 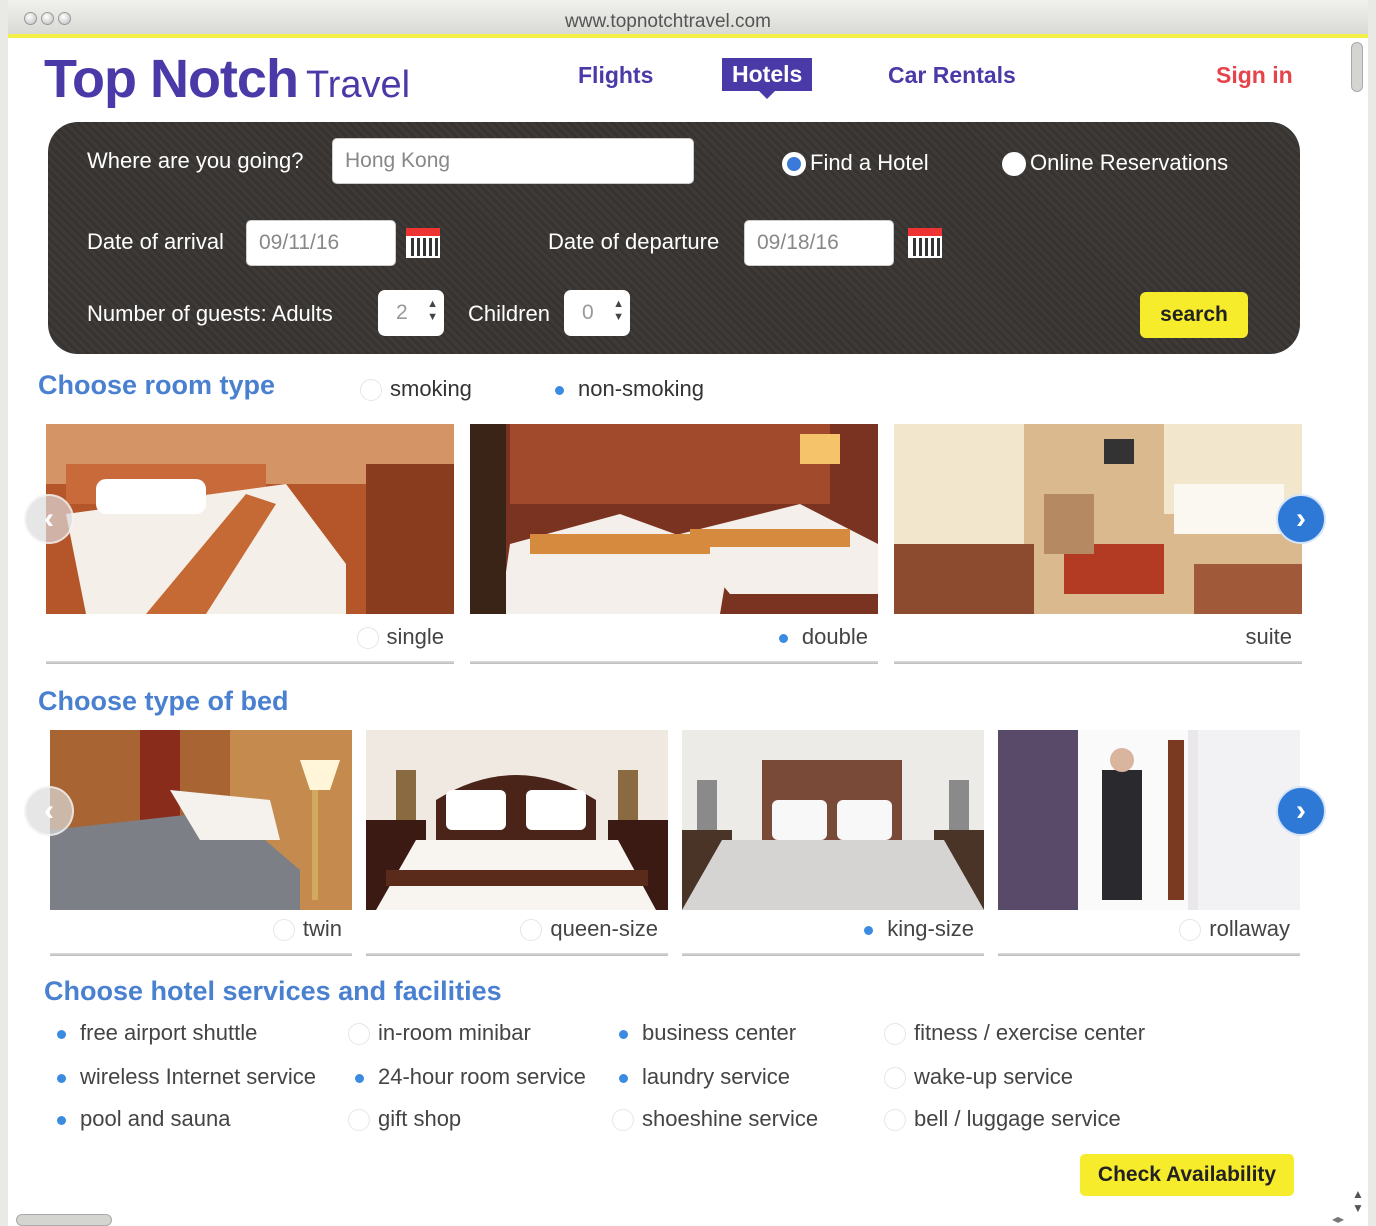 I want to click on service-option: 24-hour room service, so click(x=467, y=1077).